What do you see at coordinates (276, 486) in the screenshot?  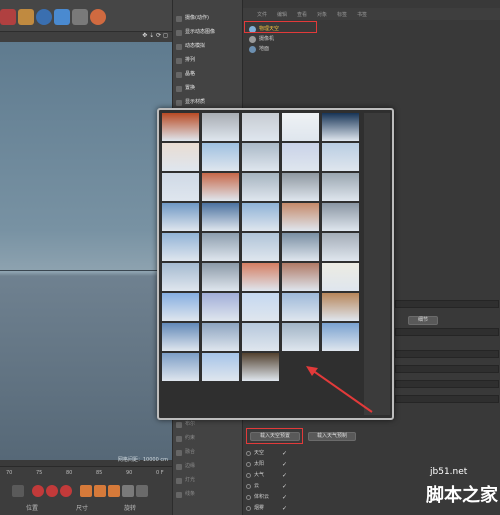 I see `property-row: 云 ✓` at bounding box center [276, 486].